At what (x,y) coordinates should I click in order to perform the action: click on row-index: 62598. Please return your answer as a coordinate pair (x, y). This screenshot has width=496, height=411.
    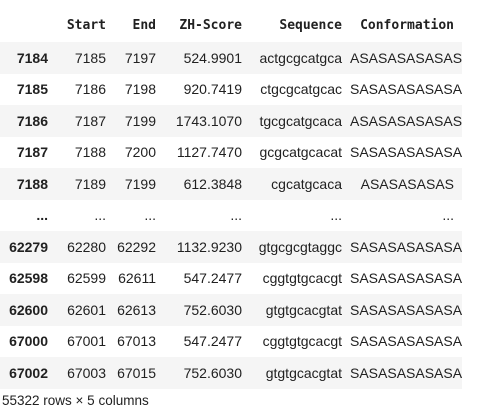
    Looking at the image, I should click on (28, 278).